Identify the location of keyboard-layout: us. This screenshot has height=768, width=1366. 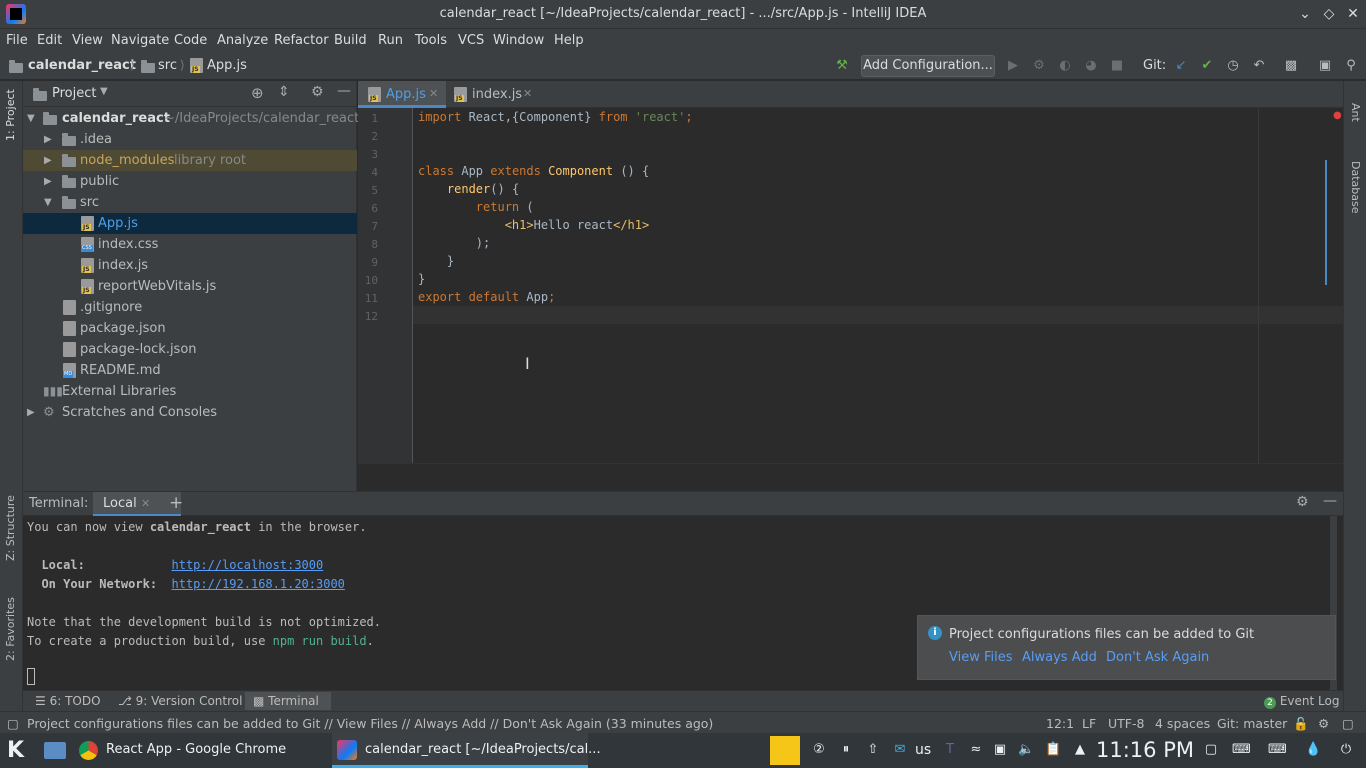
(923, 750).